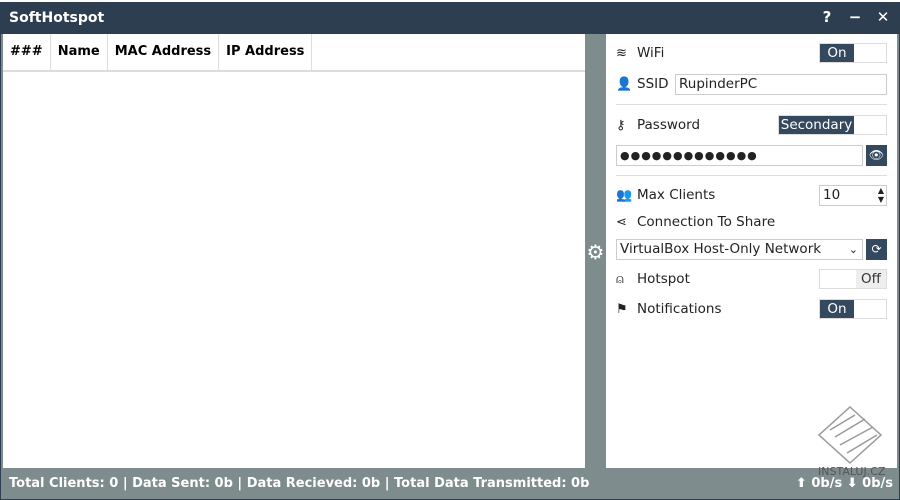 The height and width of the screenshot is (500, 900). I want to click on connection-select: VirtualBox Host-Only Network ⌄, so click(739, 249).